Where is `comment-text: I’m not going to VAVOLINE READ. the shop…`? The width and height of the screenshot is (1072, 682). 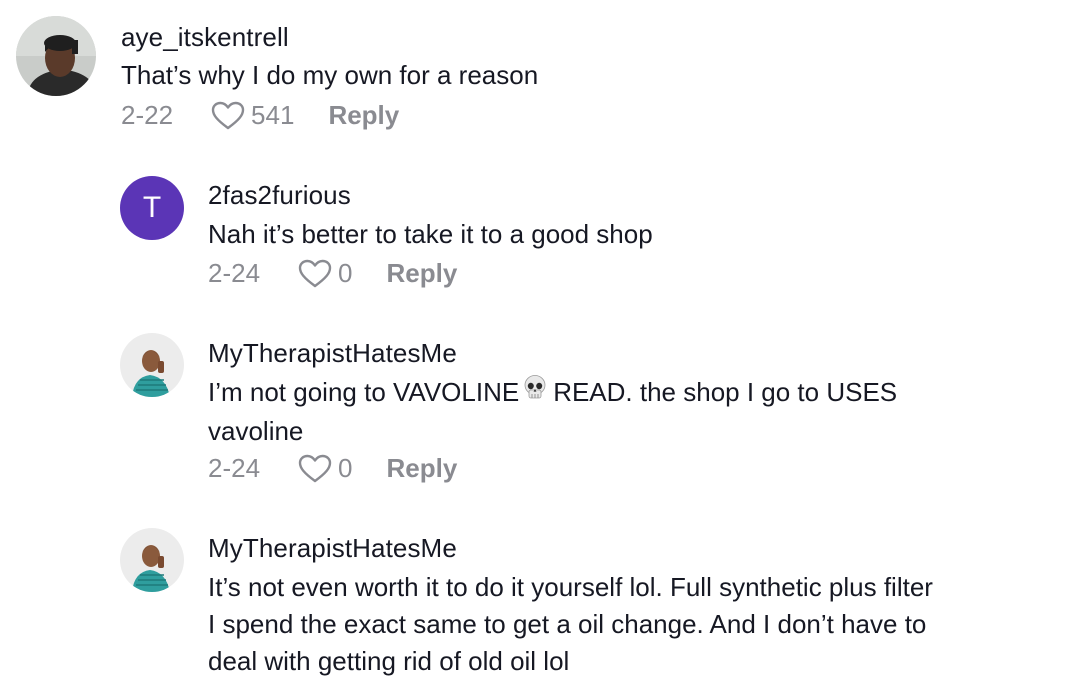
comment-text: I’m not going to VAVOLINE READ. the shop… is located at coordinates (552, 412).